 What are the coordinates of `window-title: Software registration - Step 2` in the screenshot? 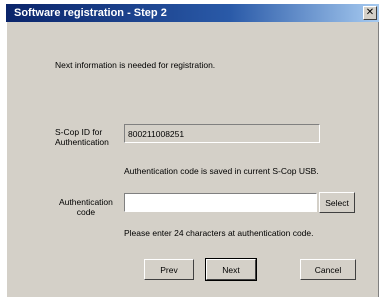 It's located at (90, 13).